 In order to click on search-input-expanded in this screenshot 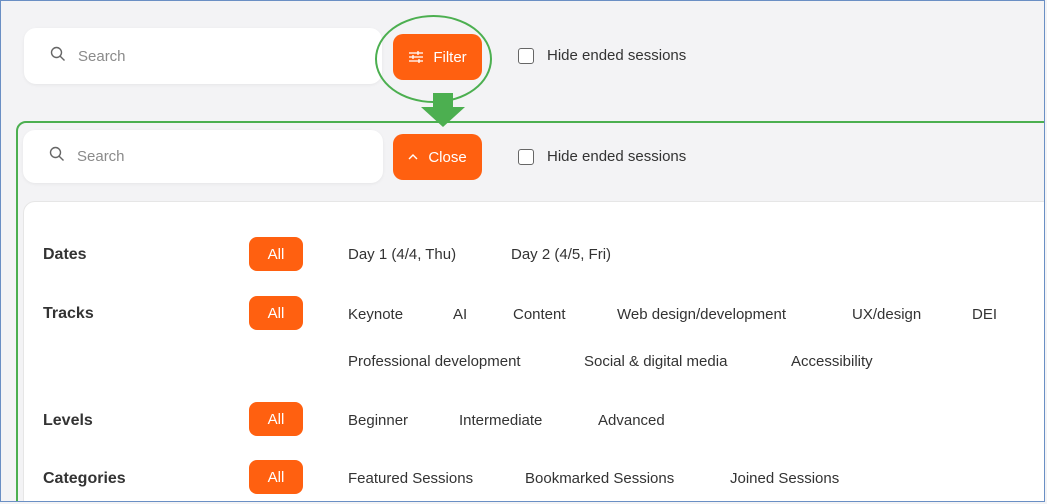, I will do `click(207, 156)`.